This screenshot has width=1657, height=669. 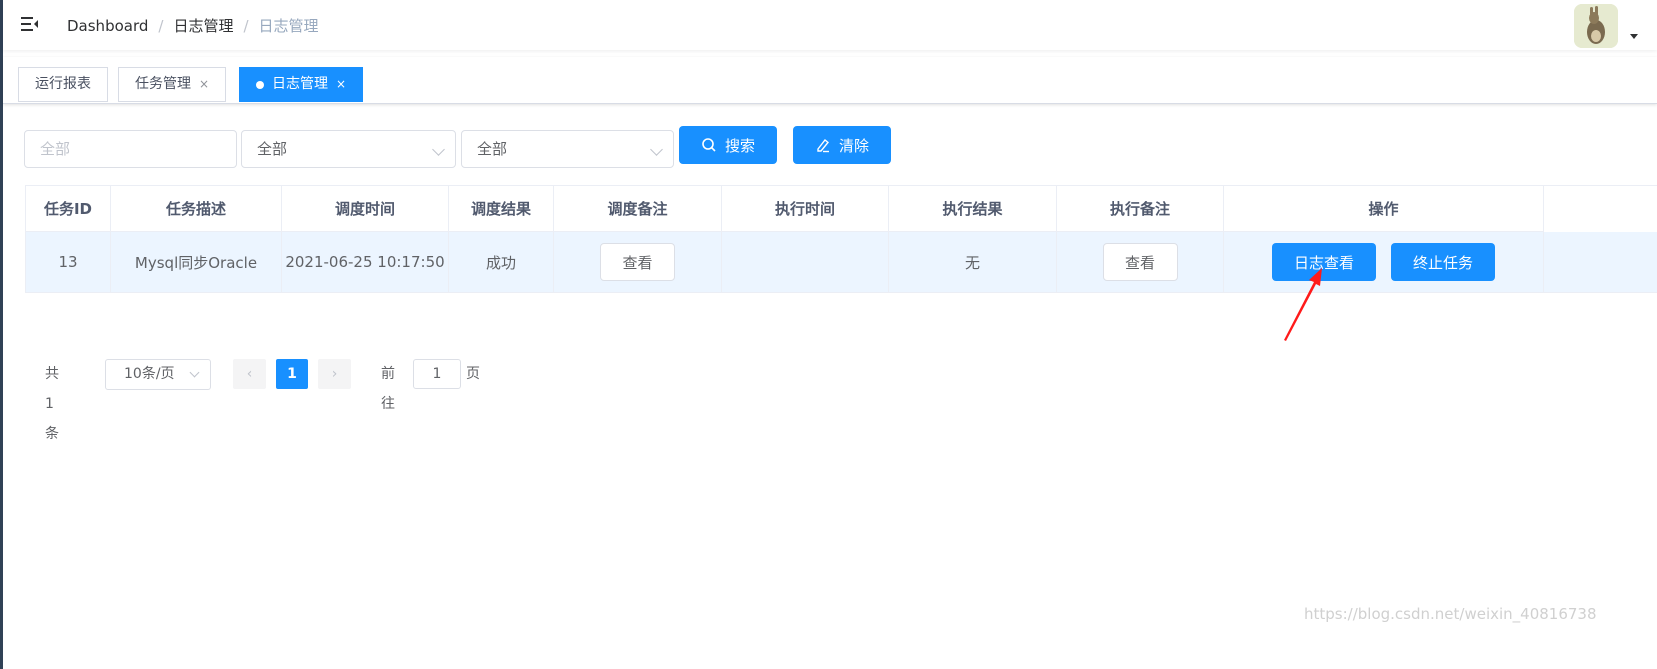 What do you see at coordinates (1450, 614) in the screenshot?
I see `watermark: https://blog.csdn.net/weixin_40816738` at bounding box center [1450, 614].